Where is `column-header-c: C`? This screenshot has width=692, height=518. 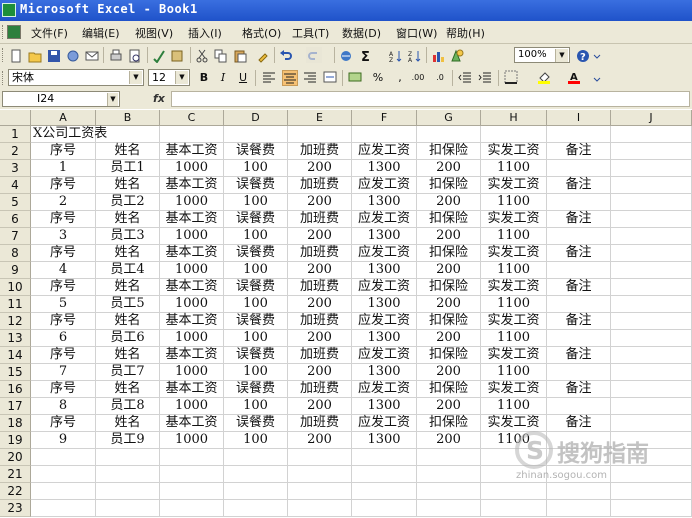
column-header-c: C is located at coordinates (192, 118).